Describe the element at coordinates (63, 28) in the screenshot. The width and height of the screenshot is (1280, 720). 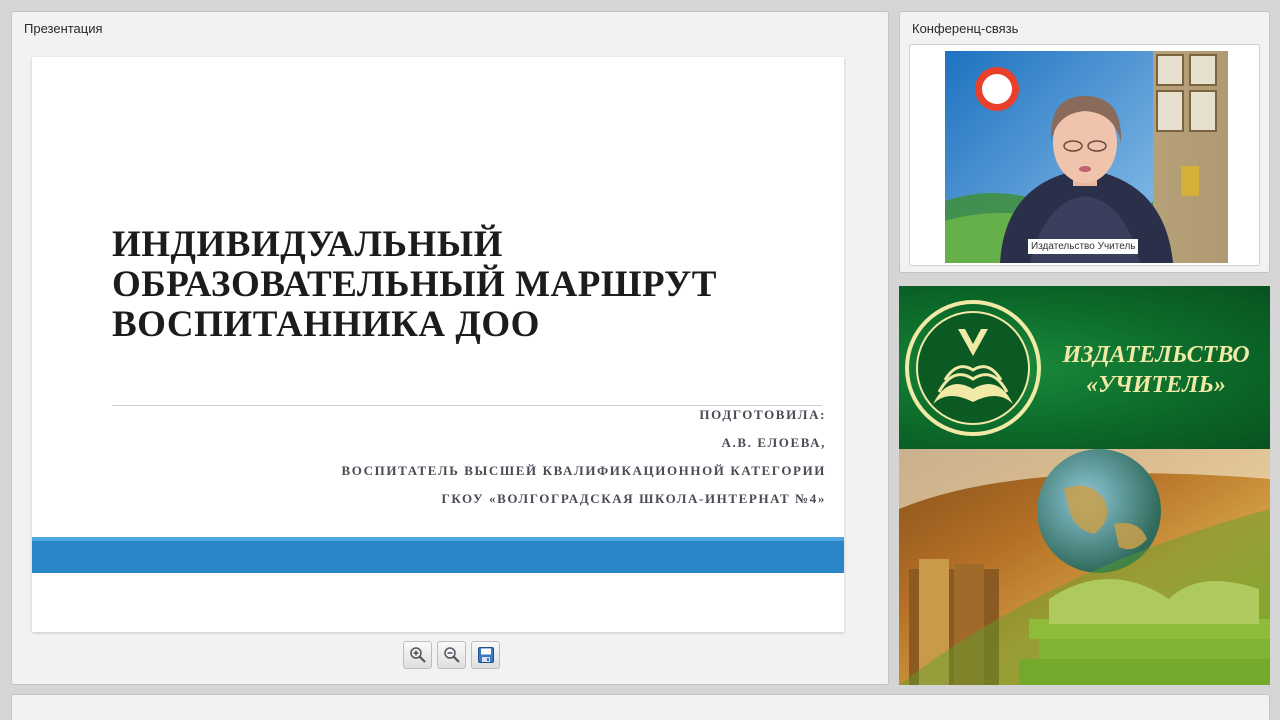
I see `presentation-panel-title: Презентация` at that location.